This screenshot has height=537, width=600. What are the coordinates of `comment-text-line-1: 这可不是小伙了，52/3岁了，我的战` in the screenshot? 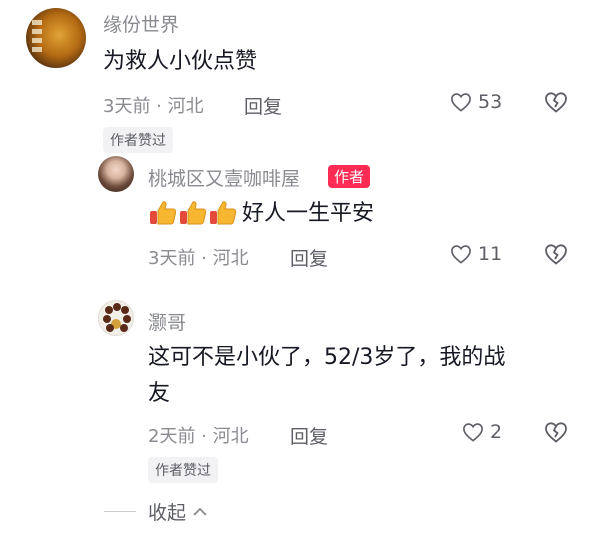 It's located at (327, 357).